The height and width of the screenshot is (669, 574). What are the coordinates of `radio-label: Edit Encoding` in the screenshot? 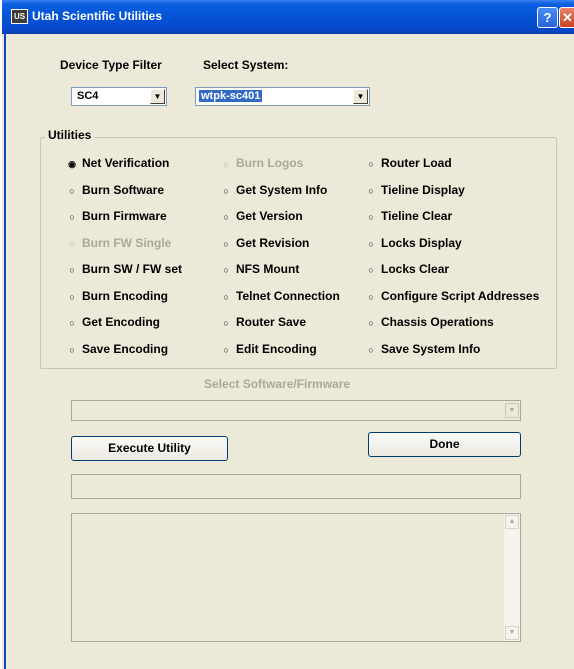 It's located at (276, 348).